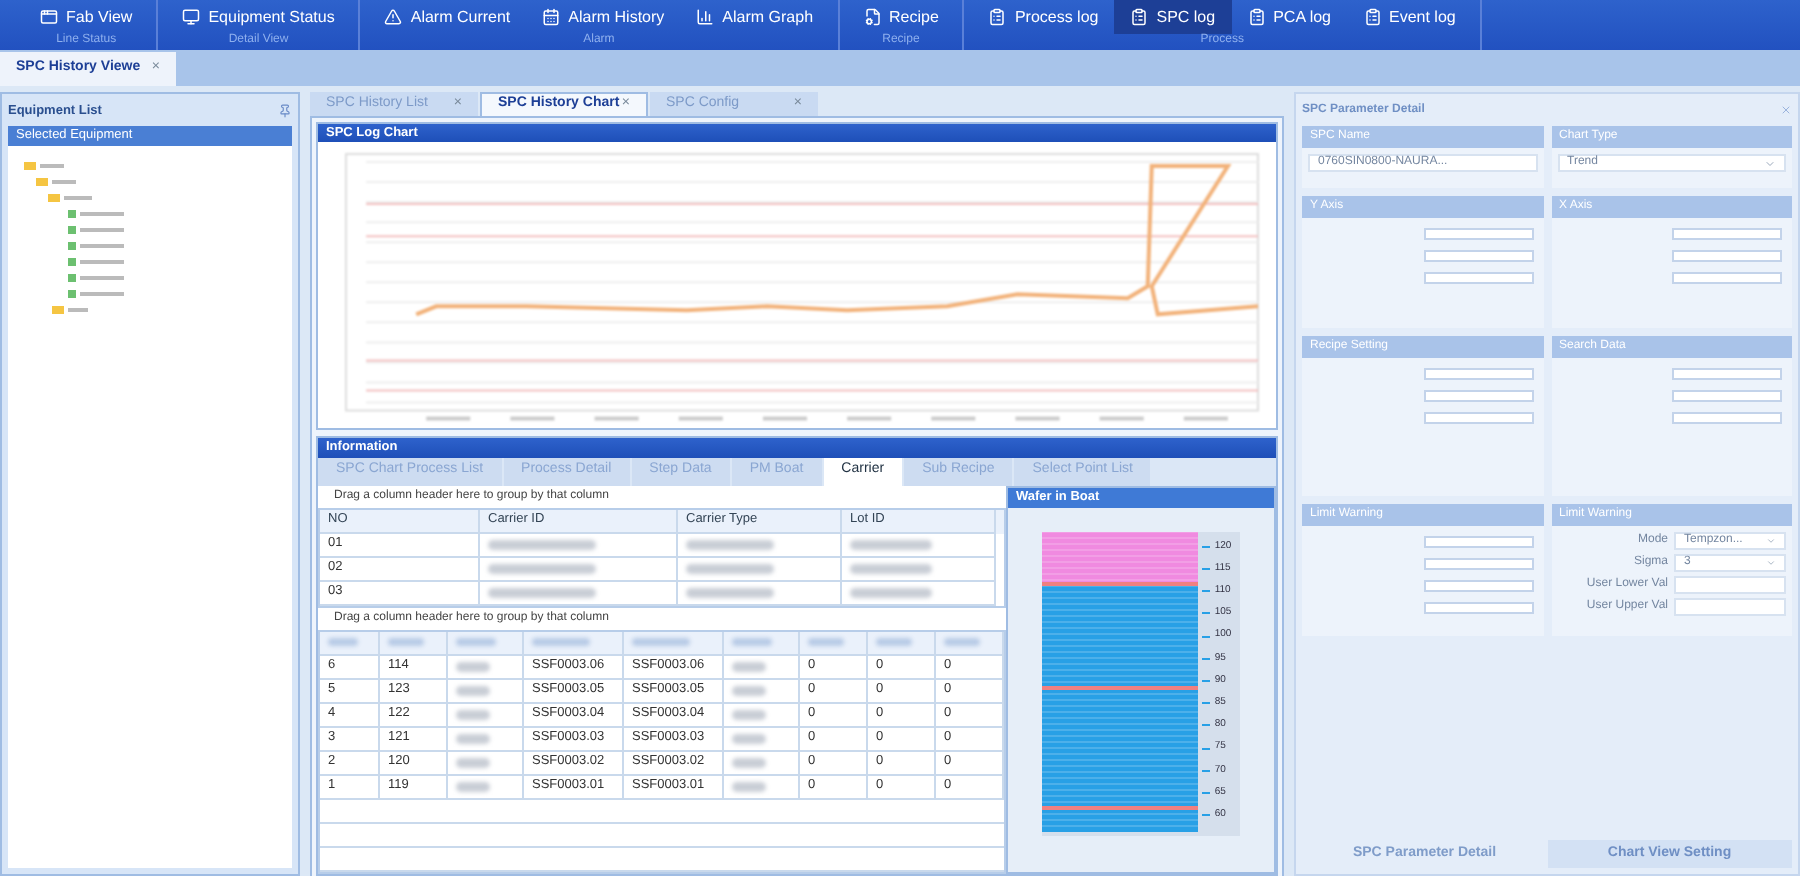 The height and width of the screenshot is (876, 1800). I want to click on toolbar-button: Alarm Current, so click(447, 17).